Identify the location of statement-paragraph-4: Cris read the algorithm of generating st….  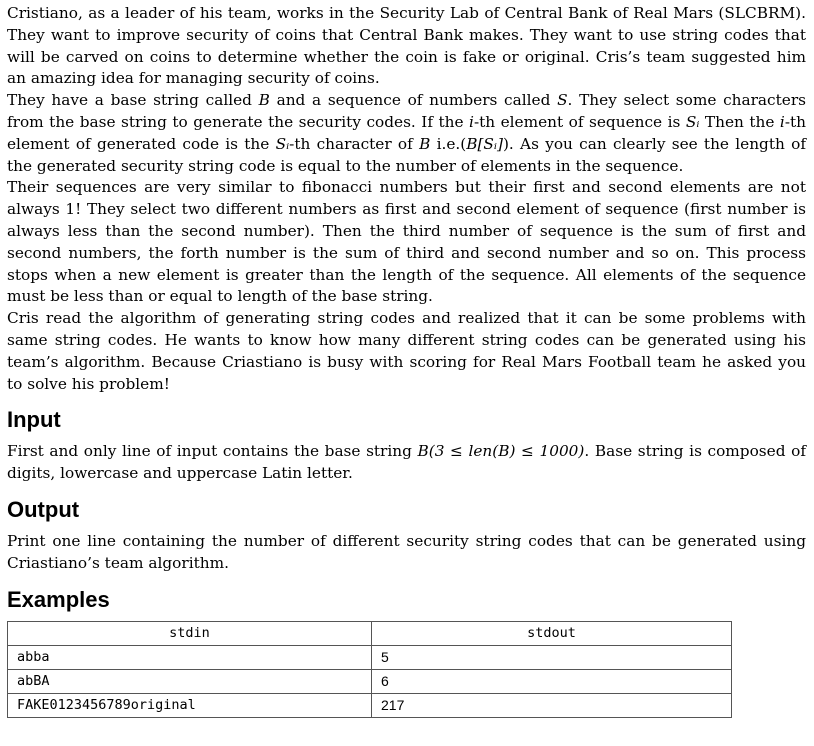
(406, 351).